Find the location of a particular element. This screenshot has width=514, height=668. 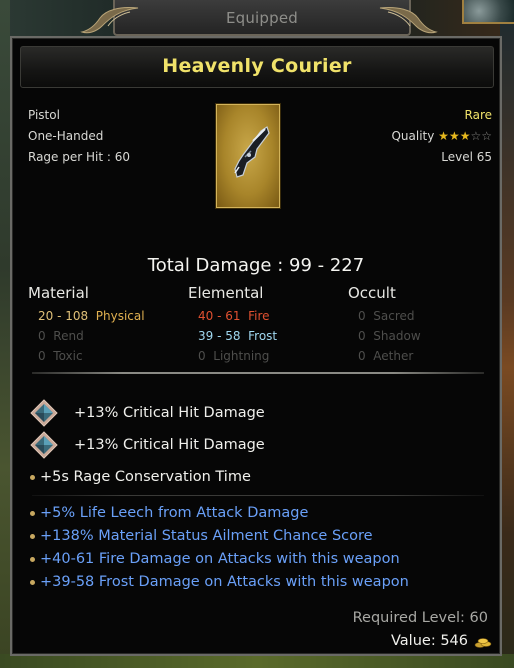

section-divider-thin is located at coordinates (258, 495).